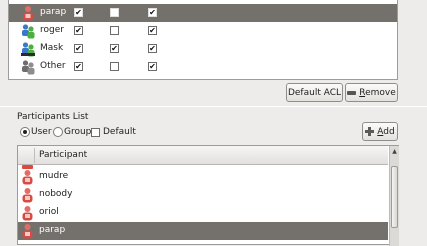 The width and height of the screenshot is (427, 246). Describe the element at coordinates (52, 230) in the screenshot. I see `participant-name: parap` at that location.